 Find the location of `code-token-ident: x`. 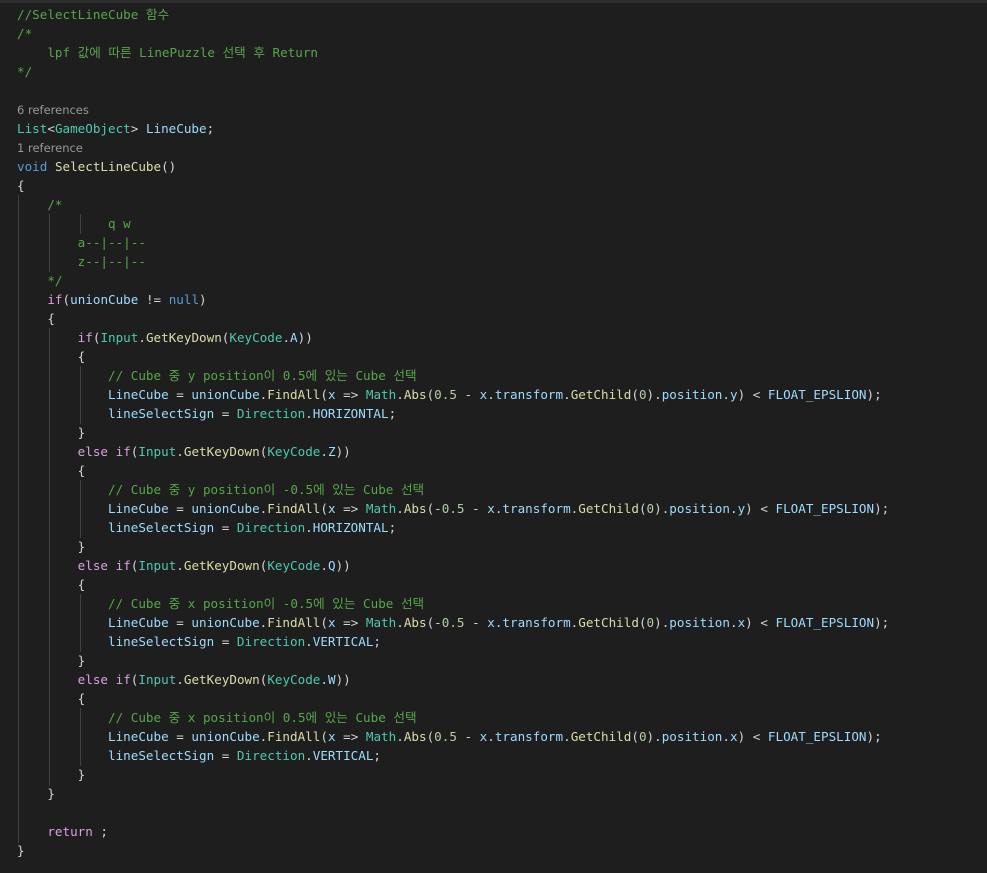

code-token-ident: x is located at coordinates (491, 622).